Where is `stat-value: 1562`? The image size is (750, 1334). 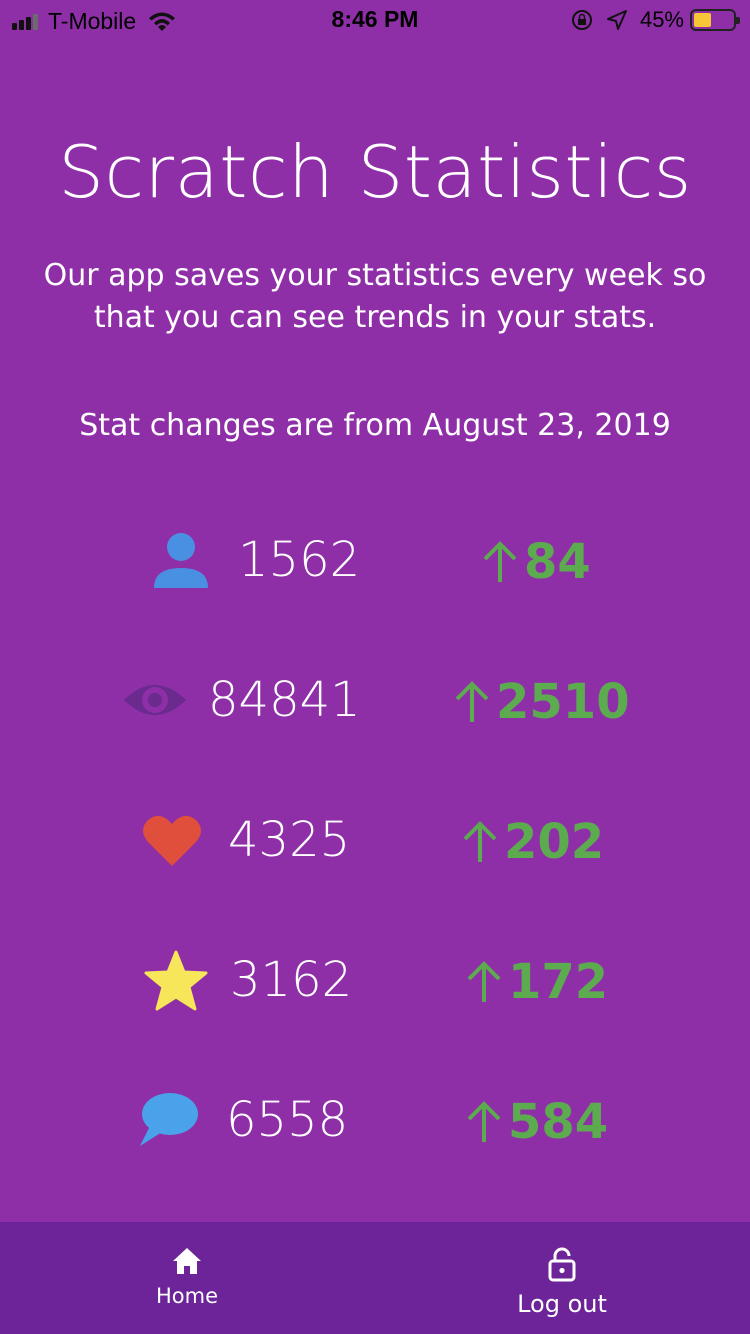 stat-value: 1562 is located at coordinates (299, 560).